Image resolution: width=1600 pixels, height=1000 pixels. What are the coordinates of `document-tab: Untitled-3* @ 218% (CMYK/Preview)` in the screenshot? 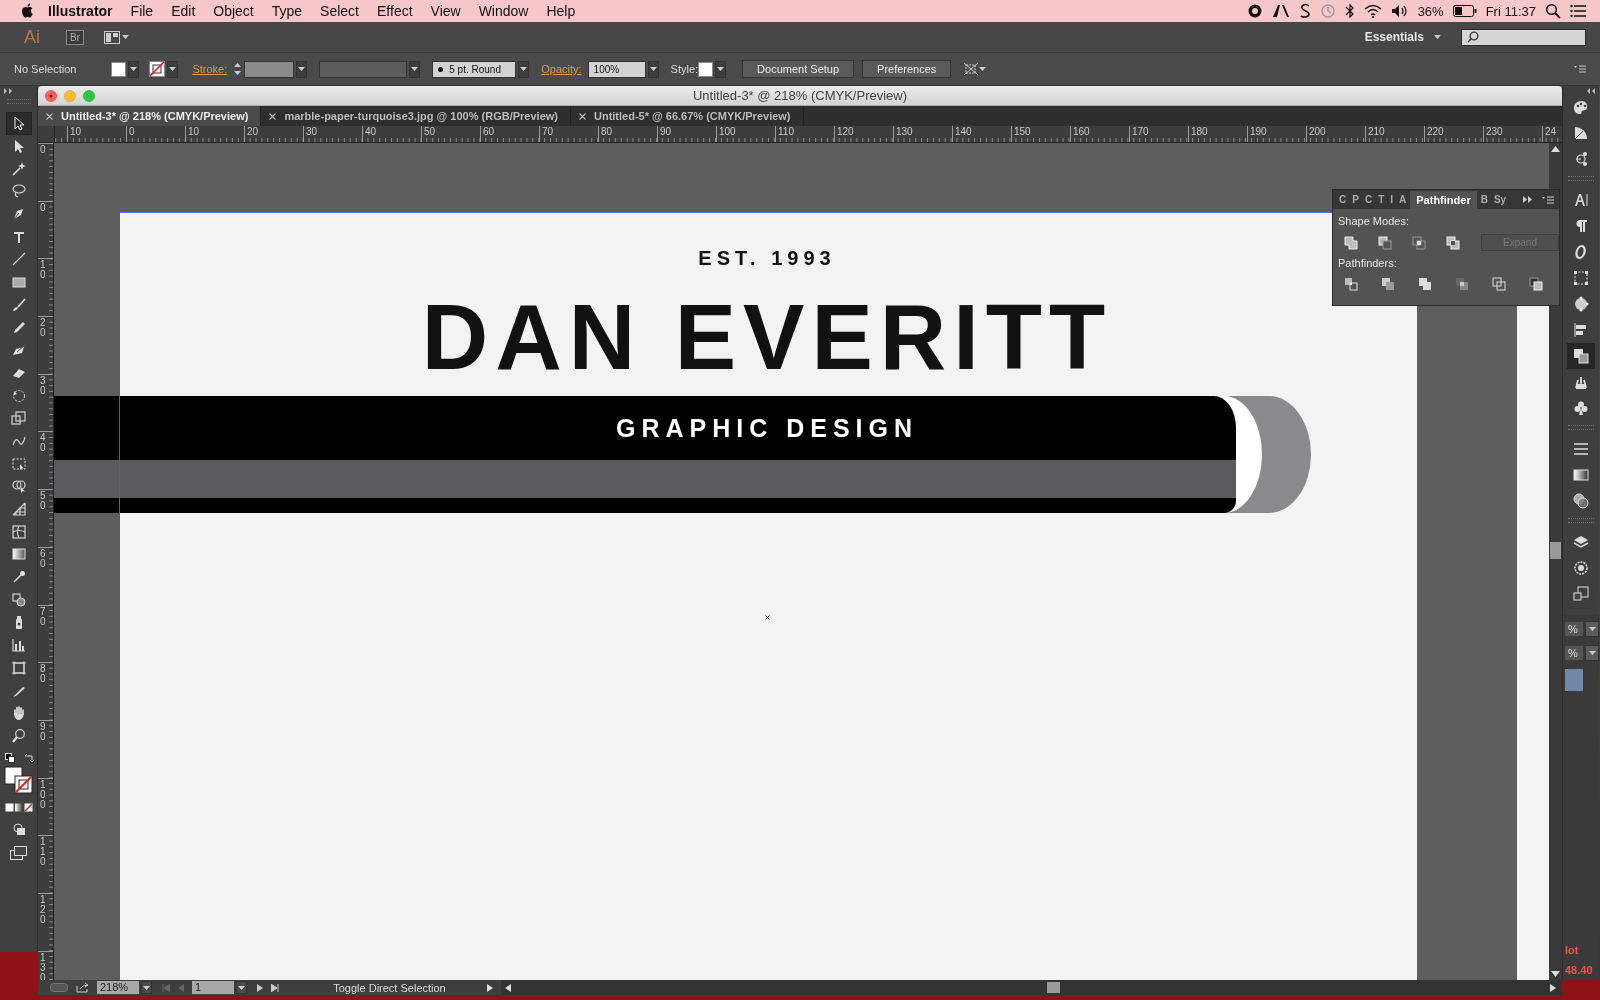 It's located at (150, 116).